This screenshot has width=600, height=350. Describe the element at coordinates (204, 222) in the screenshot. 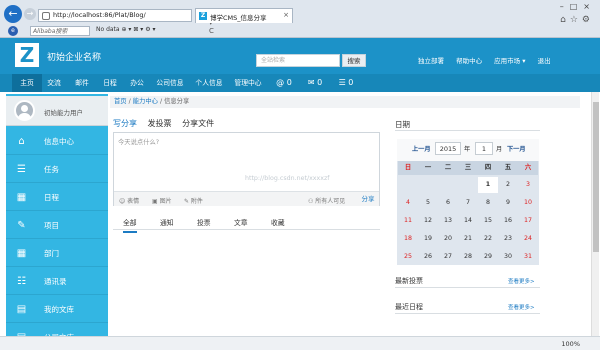

I see `feed-tab-vote: 投票` at that location.